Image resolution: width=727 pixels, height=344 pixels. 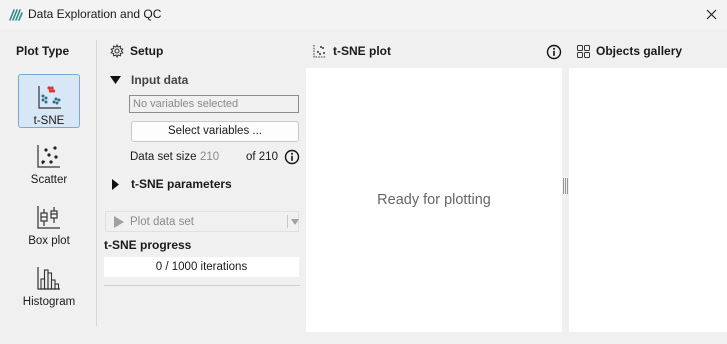 What do you see at coordinates (148, 245) in the screenshot?
I see `tsne-progress-title: t-SNE progress` at bounding box center [148, 245].